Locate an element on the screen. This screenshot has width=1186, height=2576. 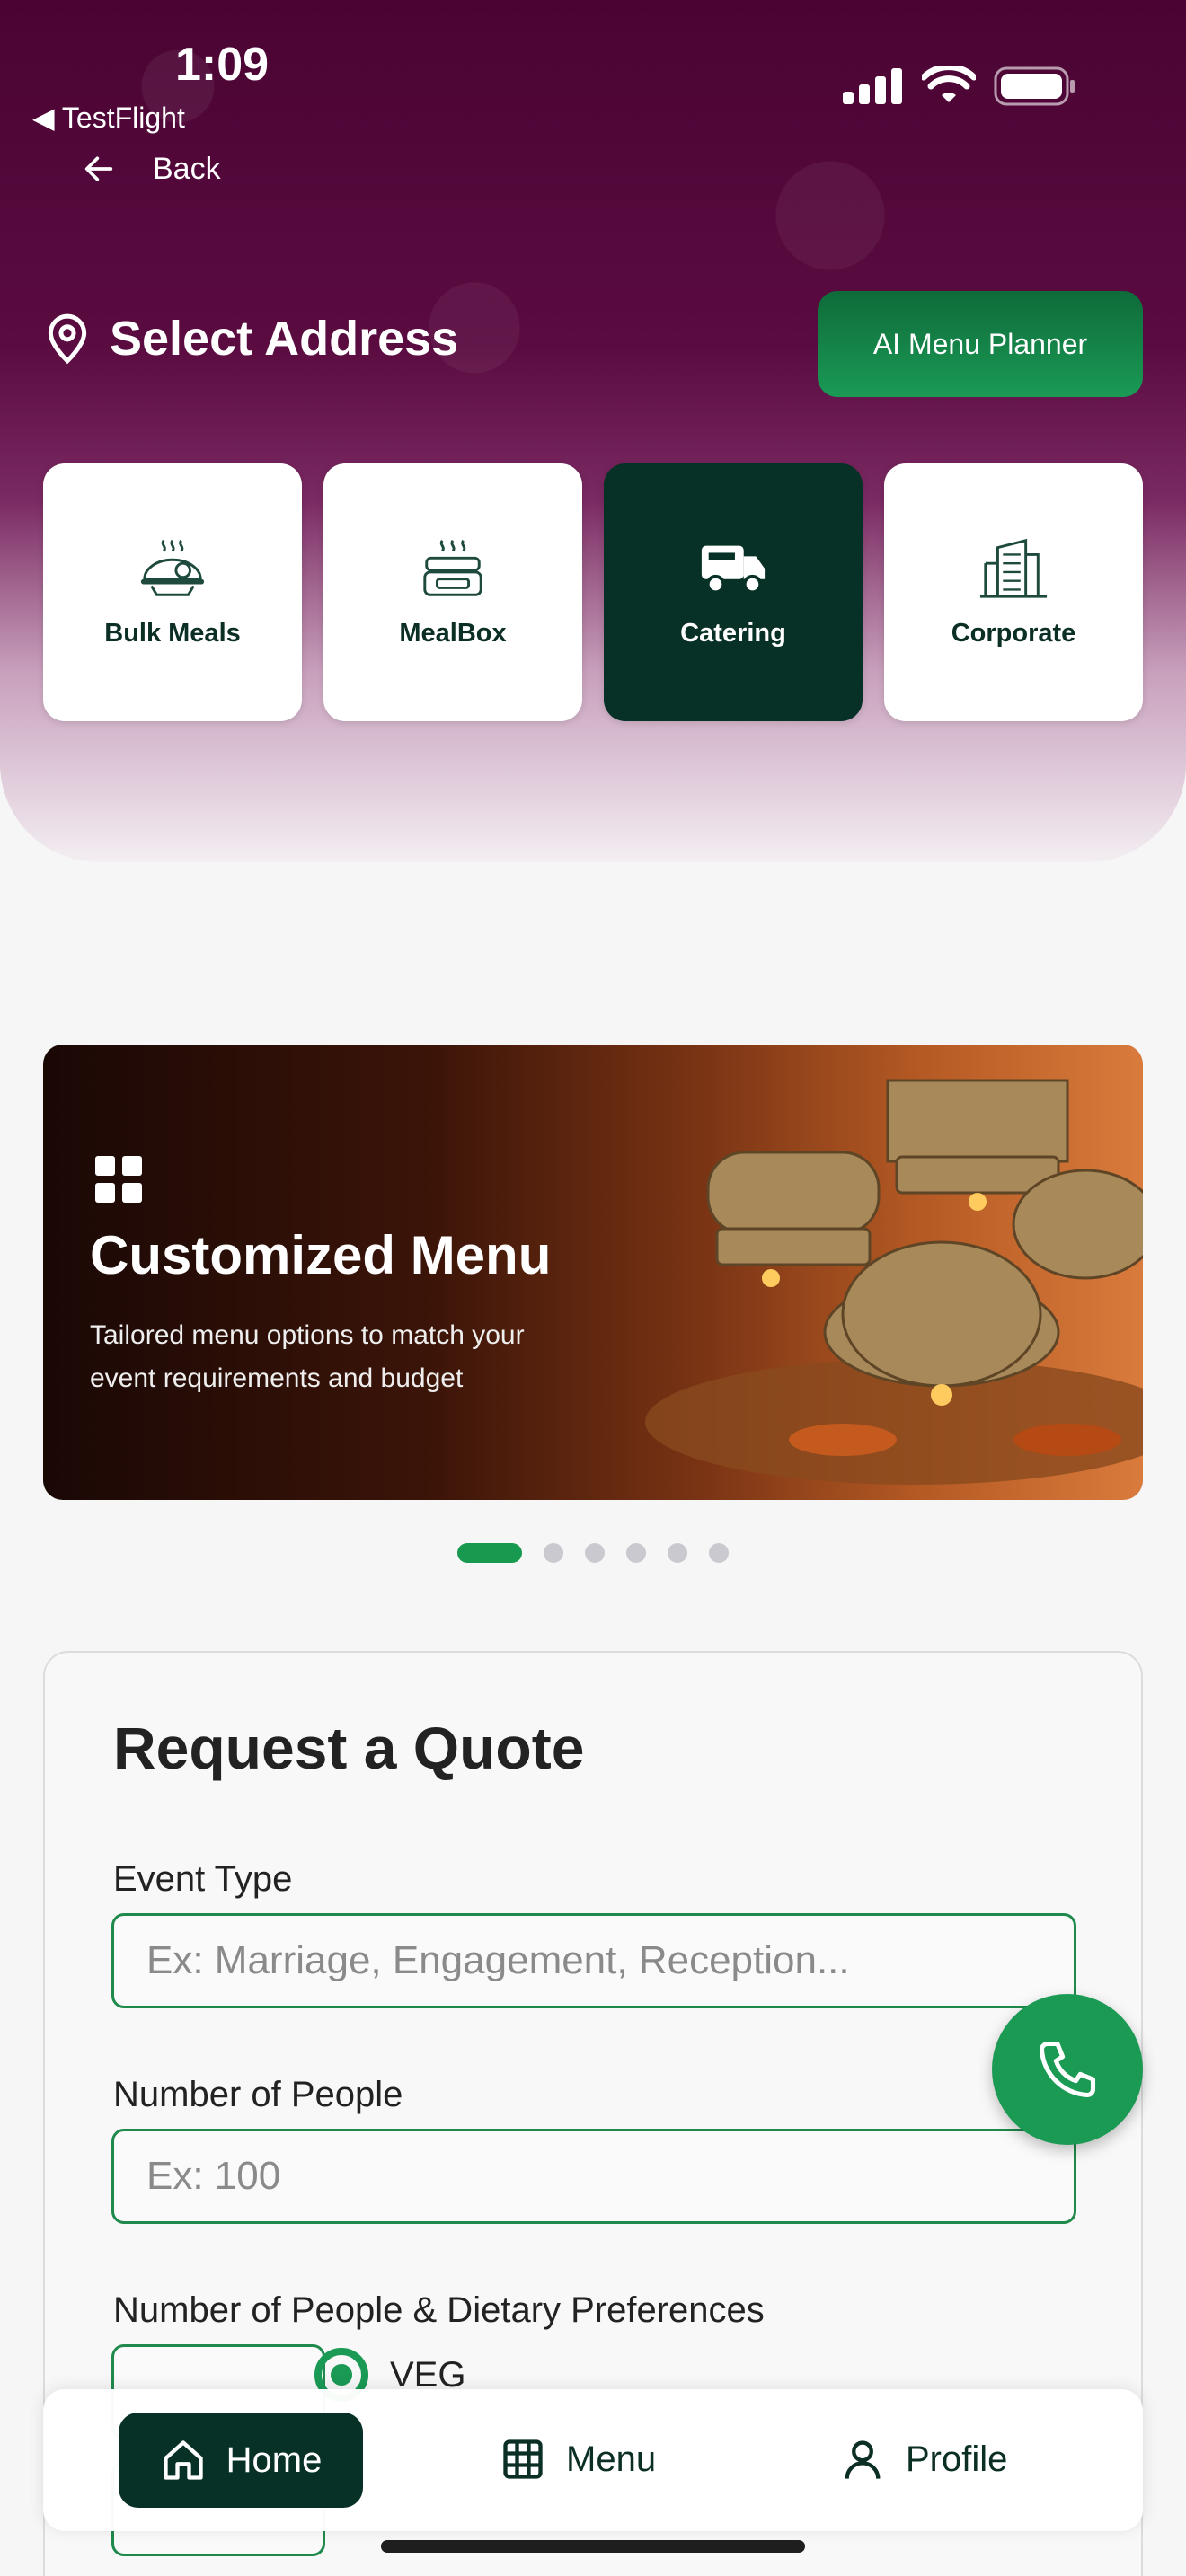
category-corporate: Corporate is located at coordinates (1013, 592).